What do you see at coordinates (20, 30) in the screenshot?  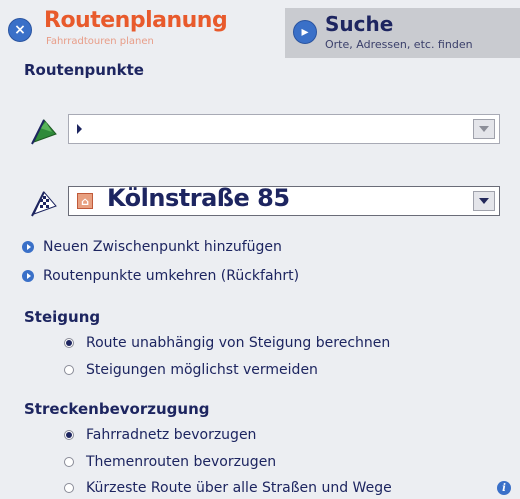 I see `close-icon: ×` at bounding box center [20, 30].